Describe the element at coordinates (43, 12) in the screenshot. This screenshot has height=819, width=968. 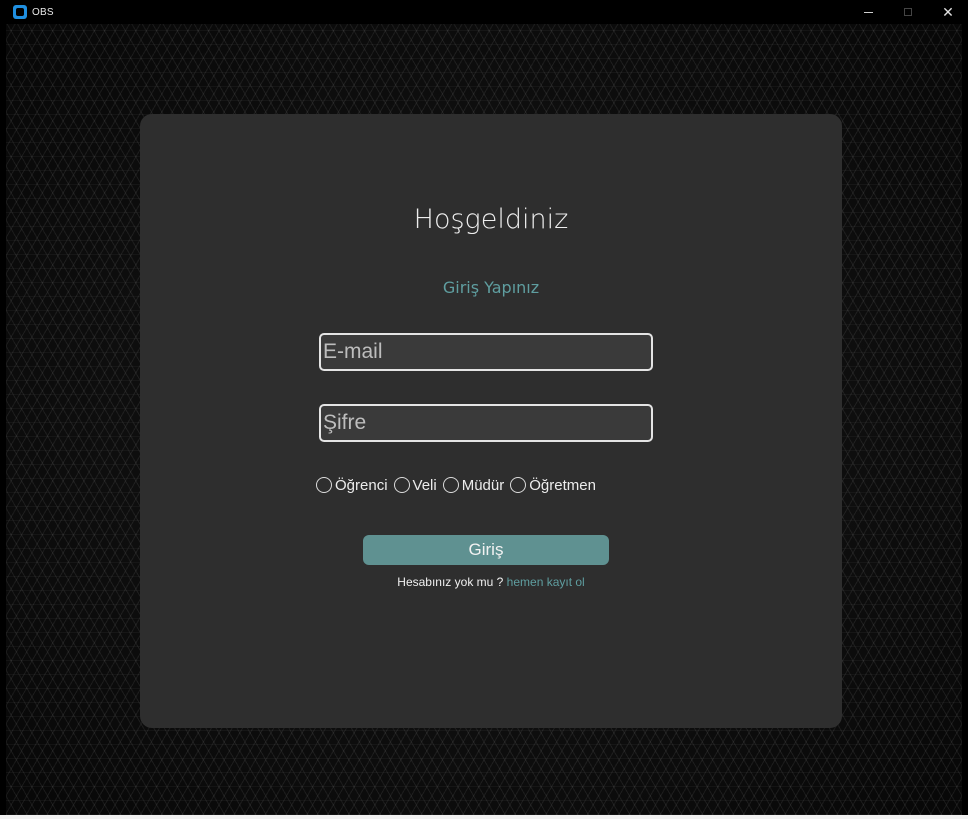
I see `window-title: OBS` at that location.